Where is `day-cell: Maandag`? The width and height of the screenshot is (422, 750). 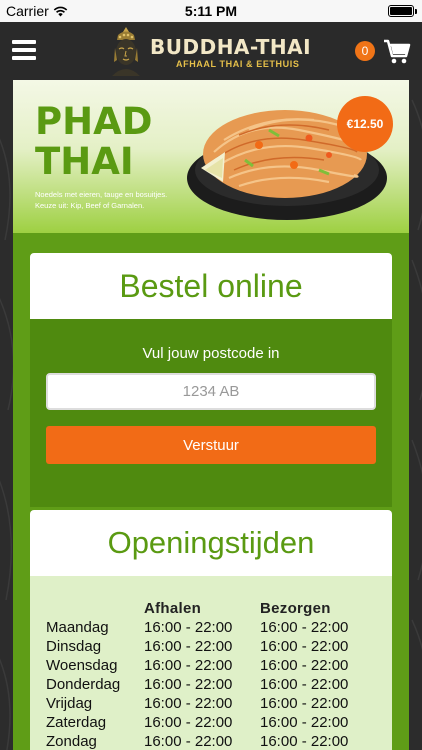 day-cell: Maandag is located at coordinates (77, 627).